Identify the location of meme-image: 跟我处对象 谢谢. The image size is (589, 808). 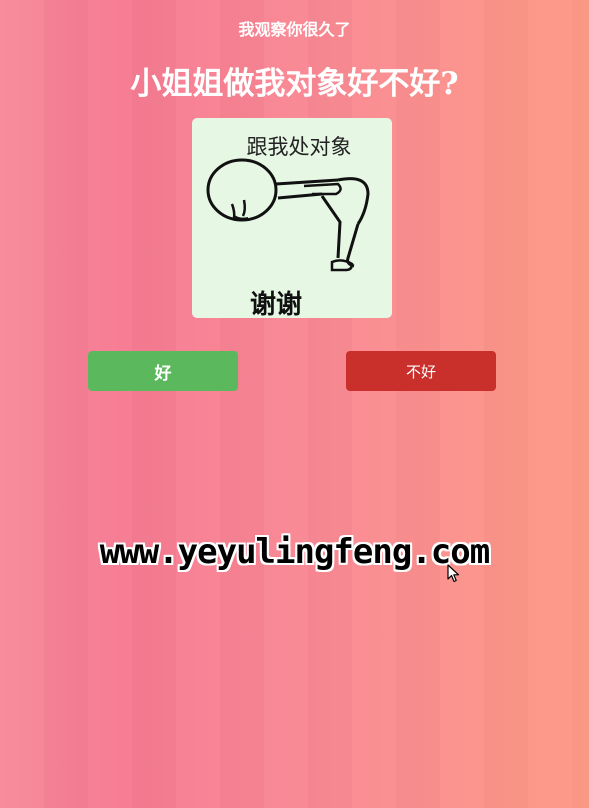
(292, 218).